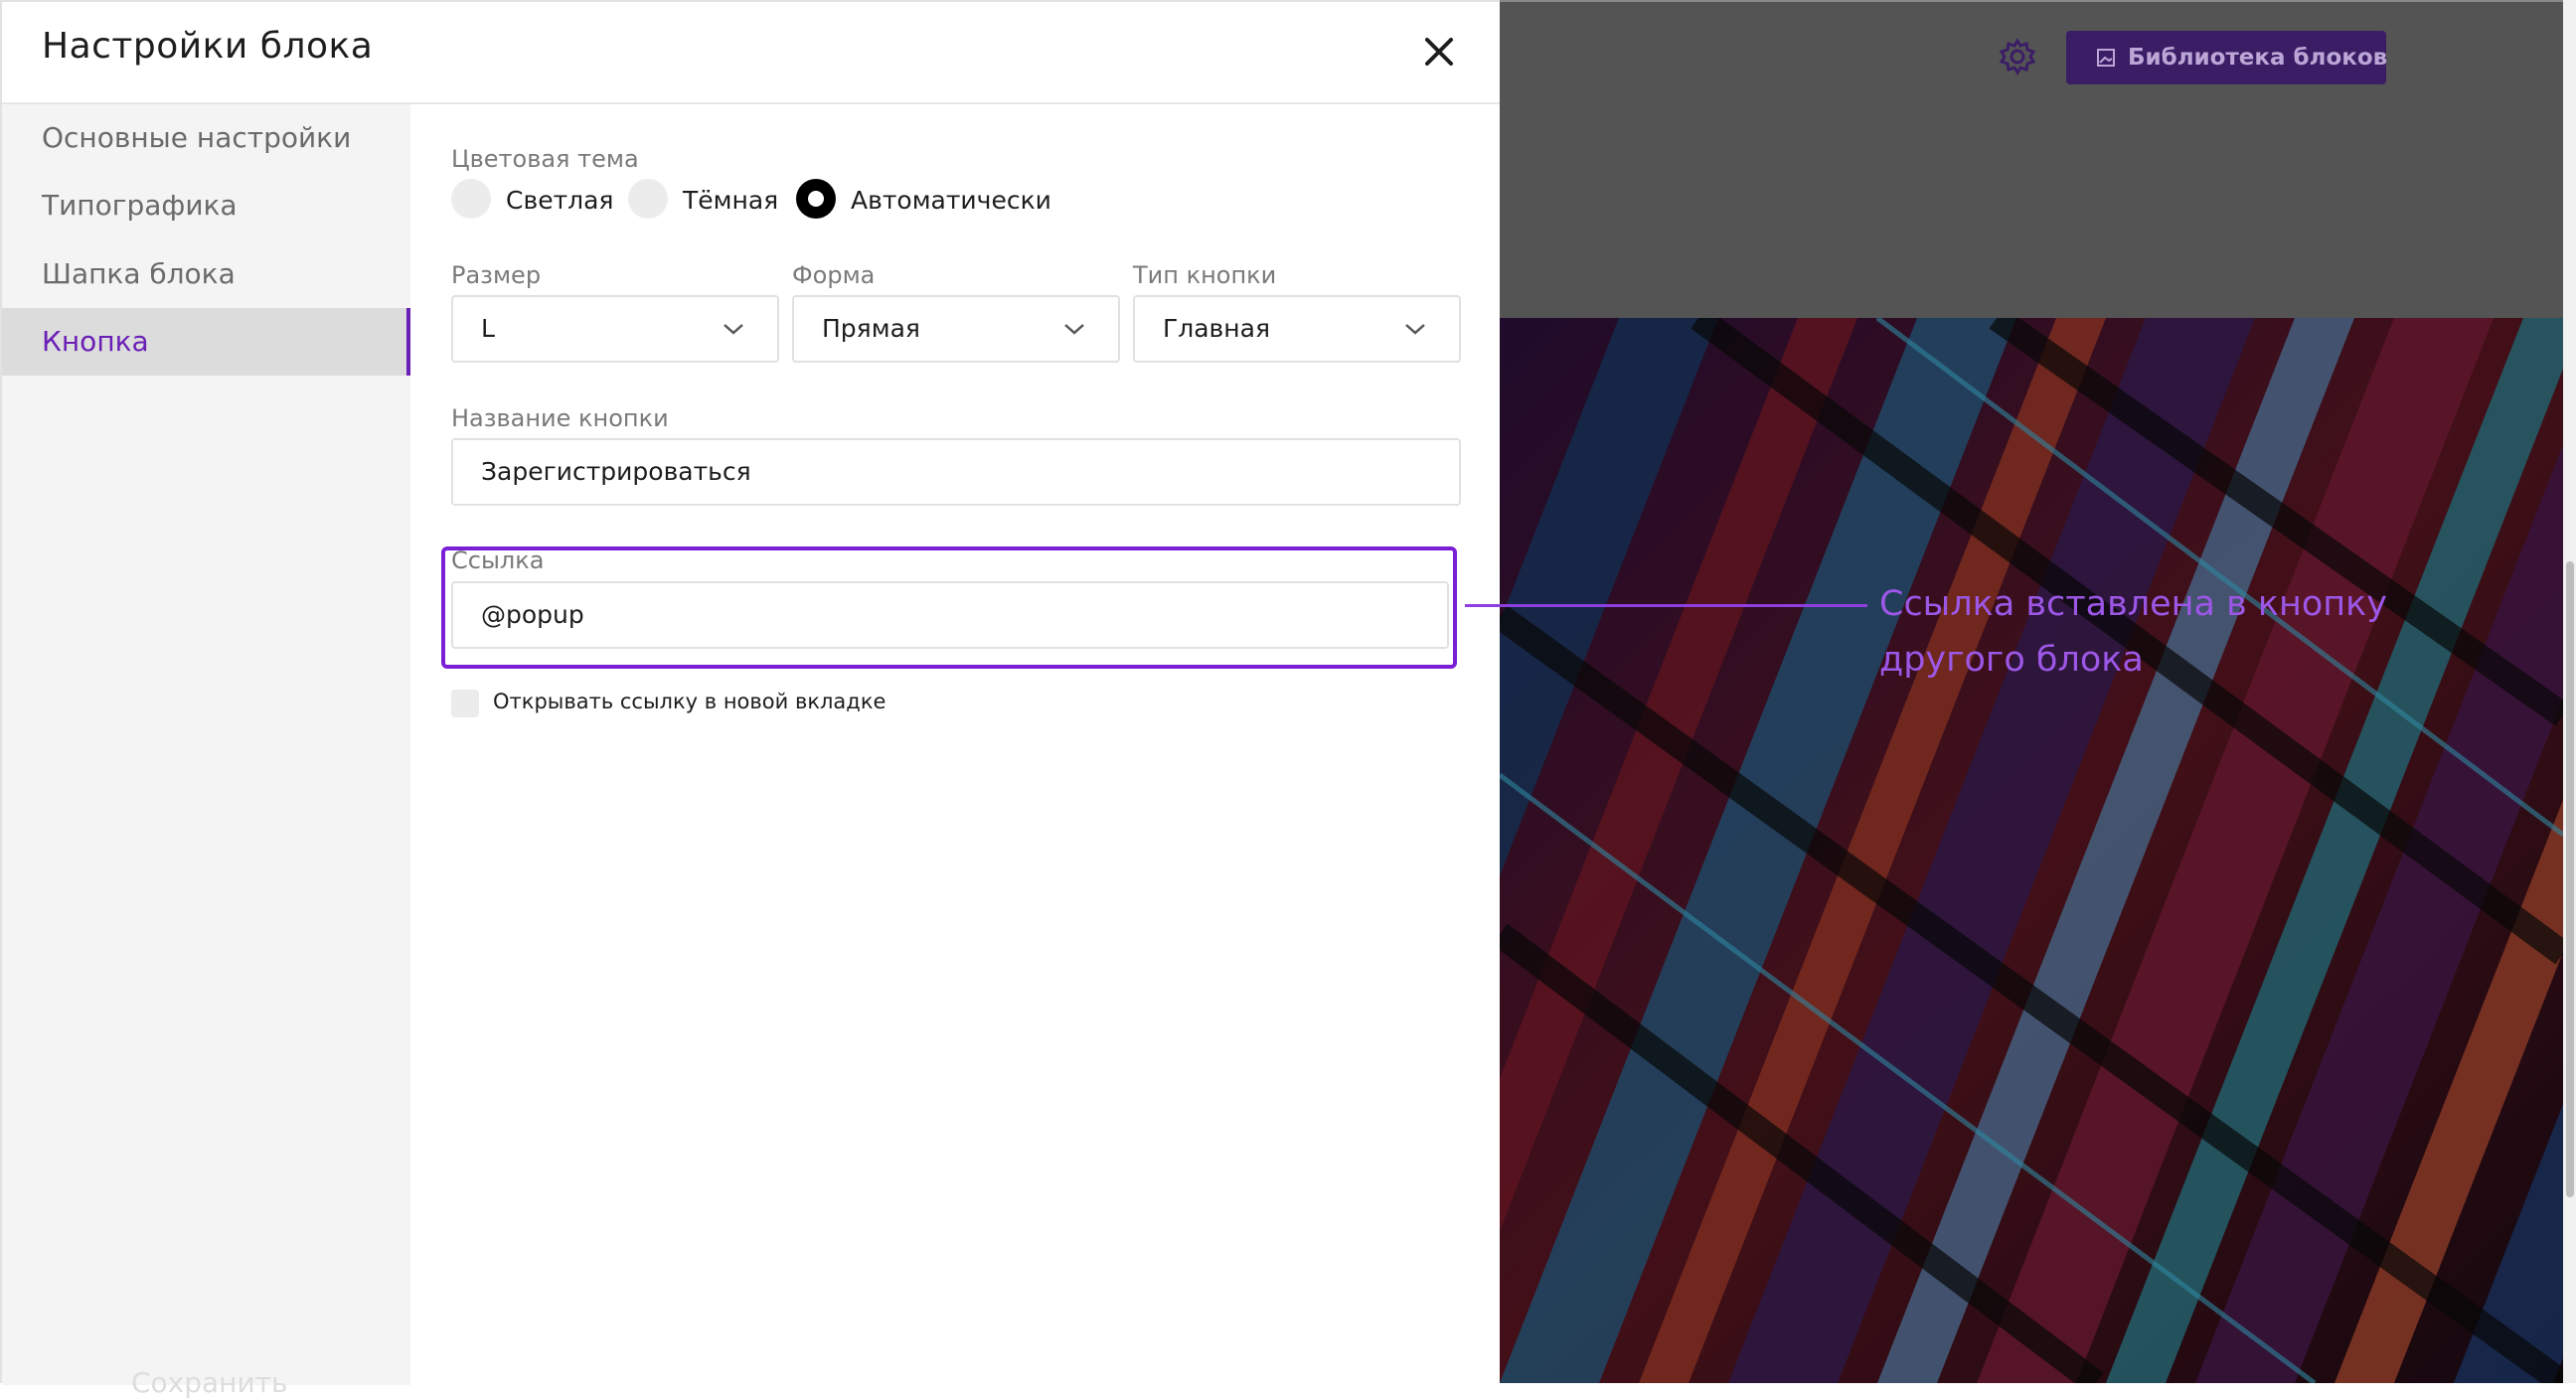 Image resolution: width=2576 pixels, height=1399 pixels. What do you see at coordinates (560, 418) in the screenshot?
I see `button-name-label: Название кнопки` at bounding box center [560, 418].